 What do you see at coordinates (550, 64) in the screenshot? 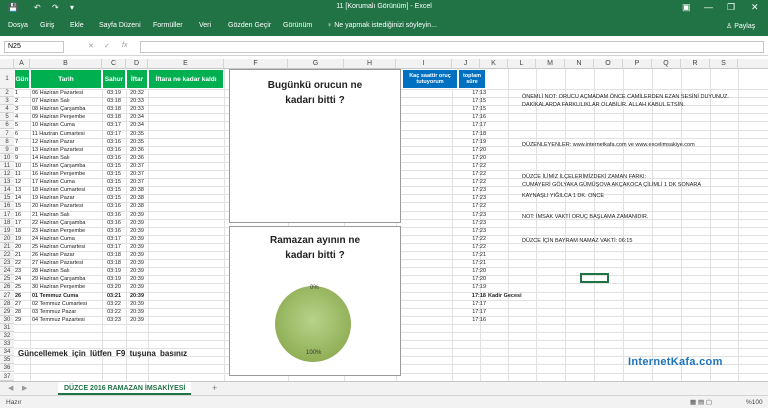
I see `column-header-m: M` at bounding box center [550, 64].